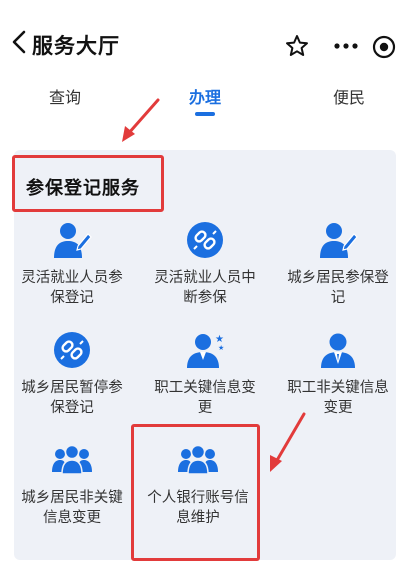 Image resolution: width=409 pixels, height=569 pixels. Describe the element at coordinates (72, 508) in the screenshot. I see `service-label: 城乡居民非关键信息变更` at that location.